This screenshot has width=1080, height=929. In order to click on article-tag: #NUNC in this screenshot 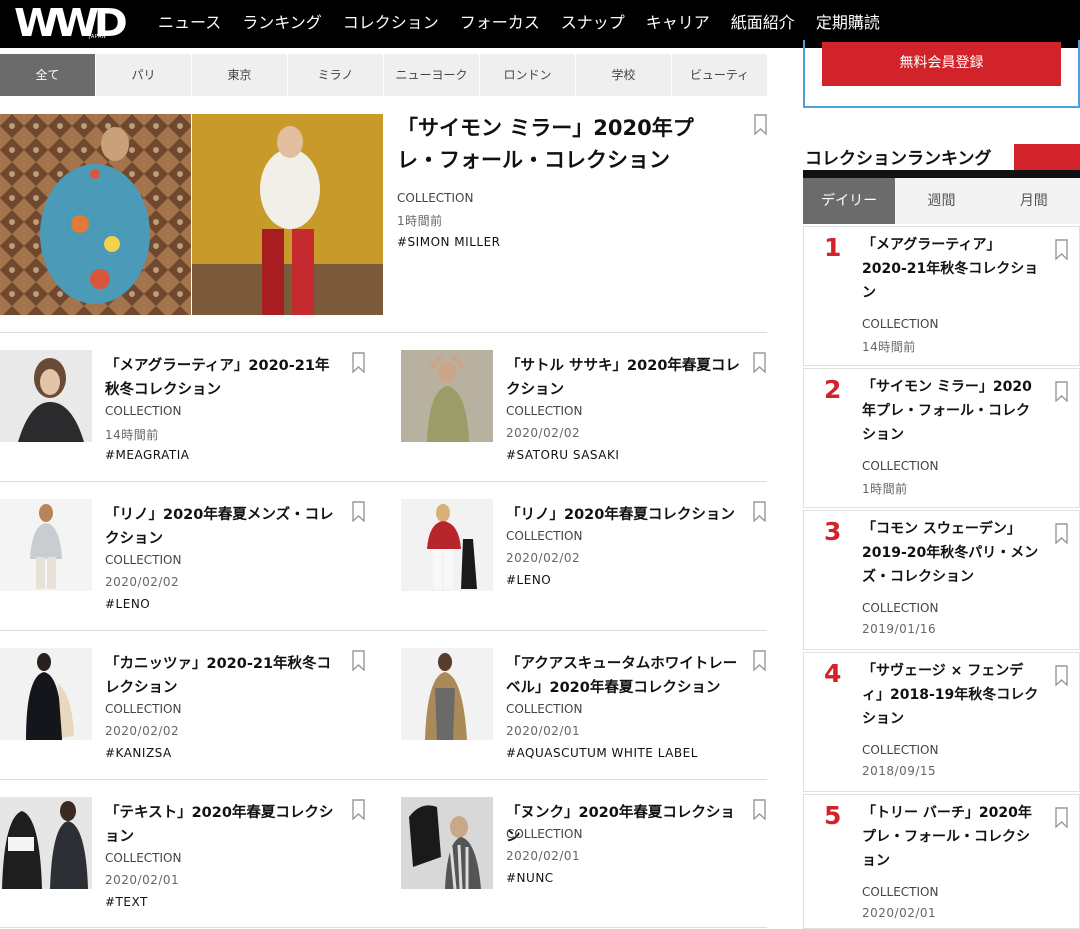, I will do `click(530, 878)`.